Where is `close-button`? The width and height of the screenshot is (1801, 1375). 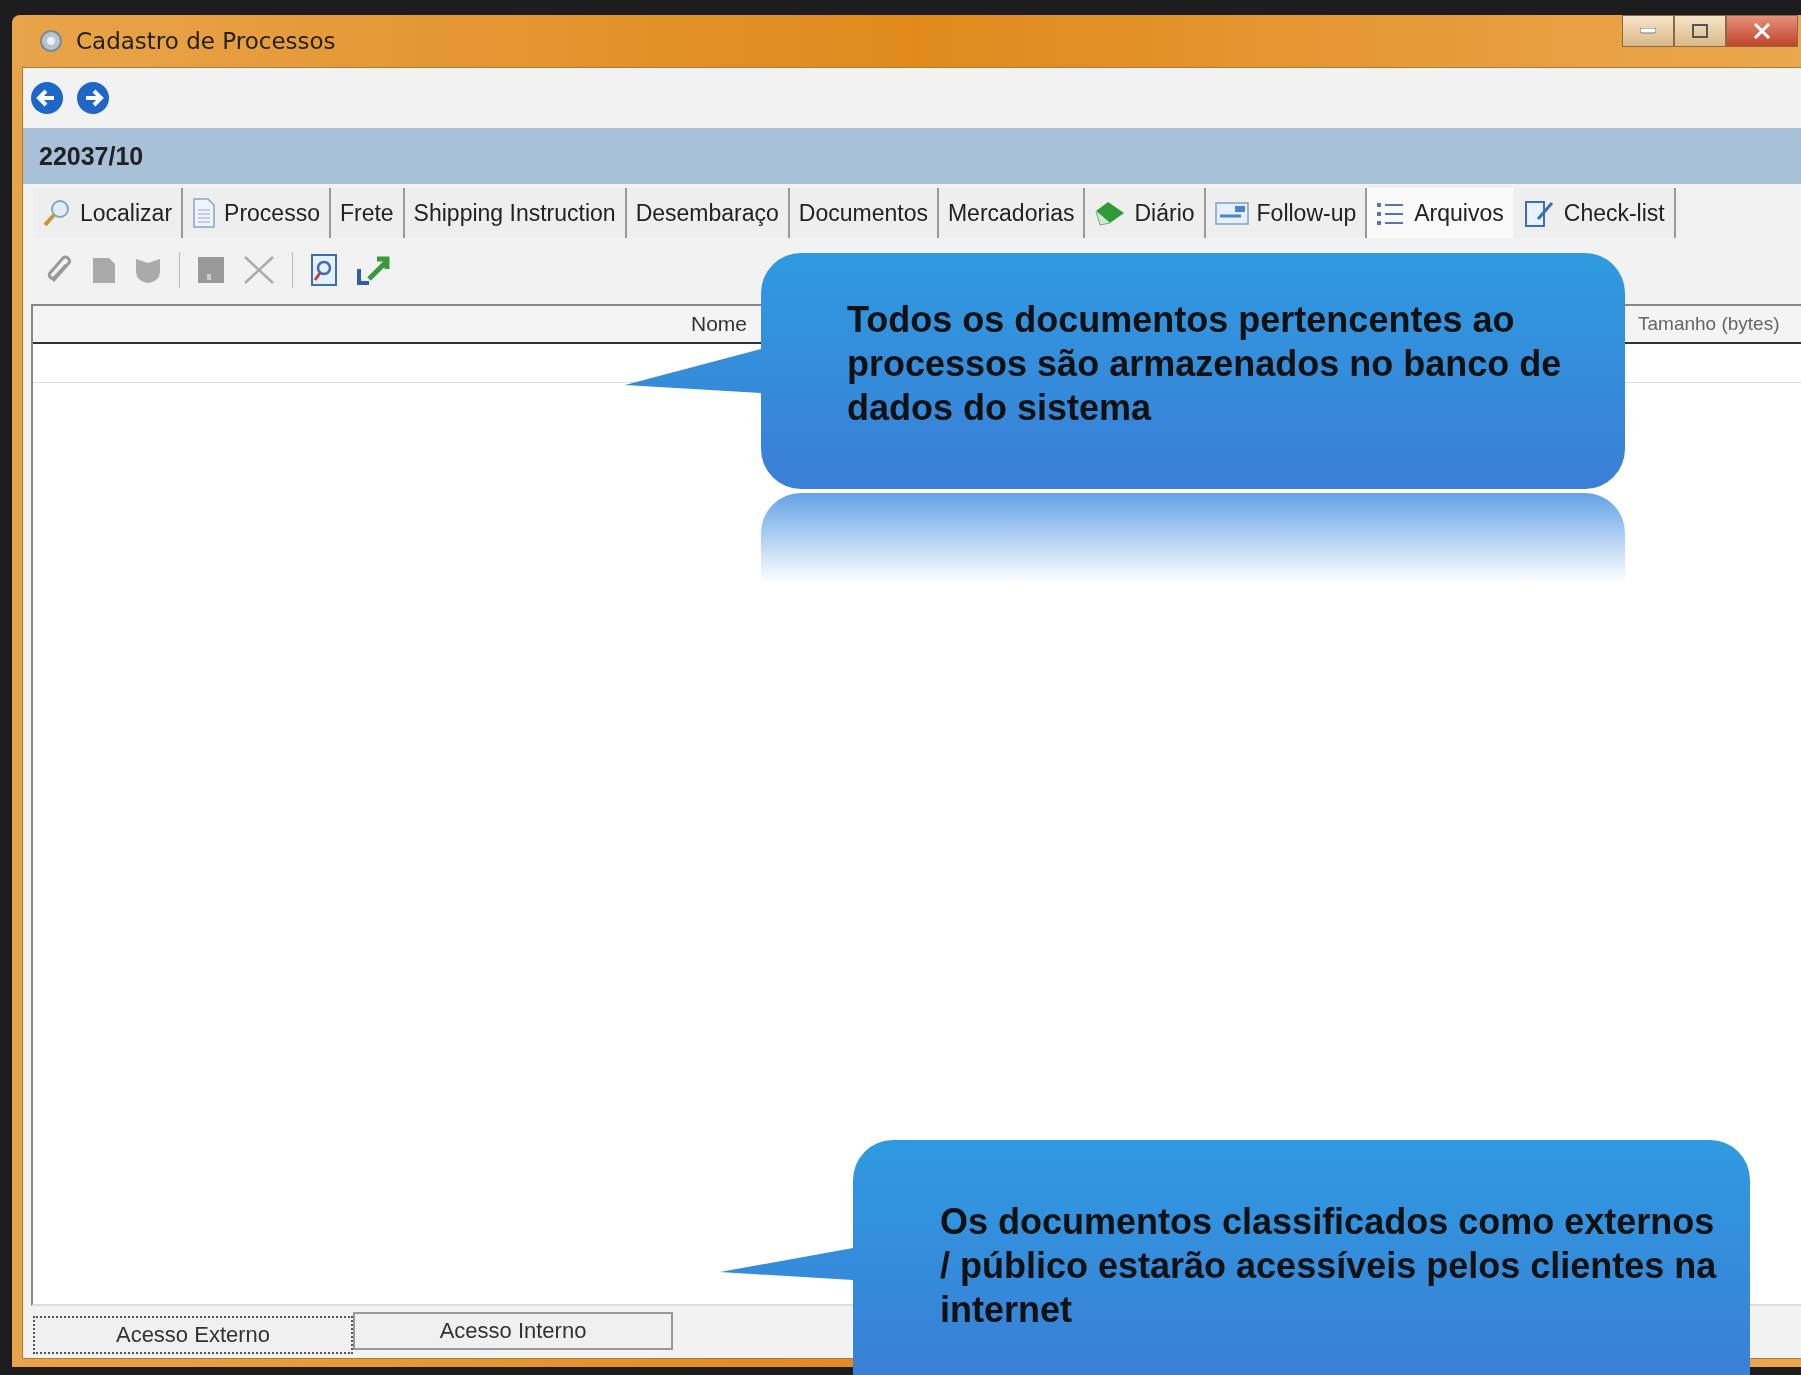
close-button is located at coordinates (1762, 31).